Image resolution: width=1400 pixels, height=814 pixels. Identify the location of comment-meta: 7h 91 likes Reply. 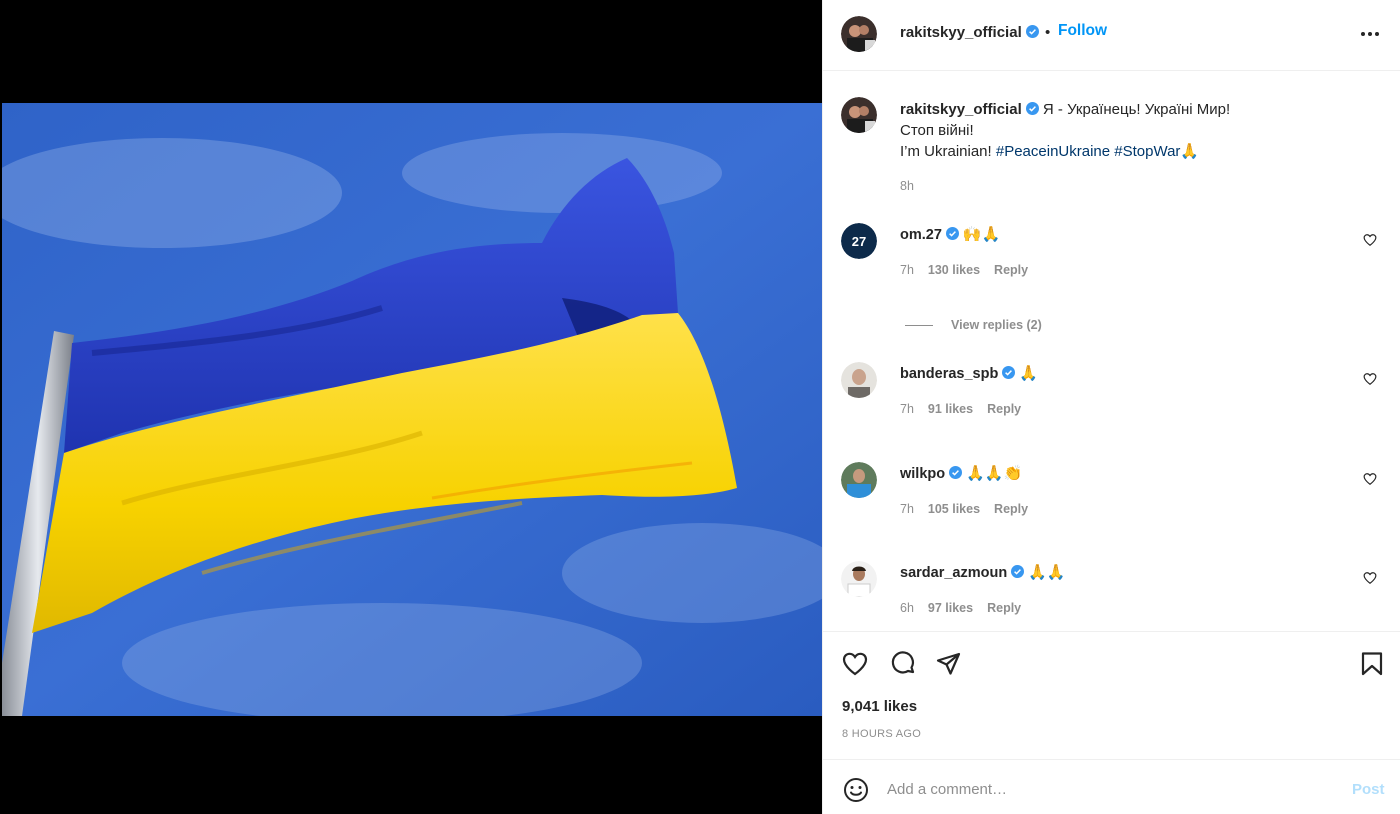
(967, 409).